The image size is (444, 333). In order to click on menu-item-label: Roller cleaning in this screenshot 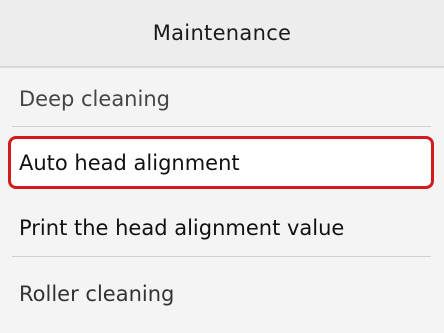, I will do `click(97, 294)`.